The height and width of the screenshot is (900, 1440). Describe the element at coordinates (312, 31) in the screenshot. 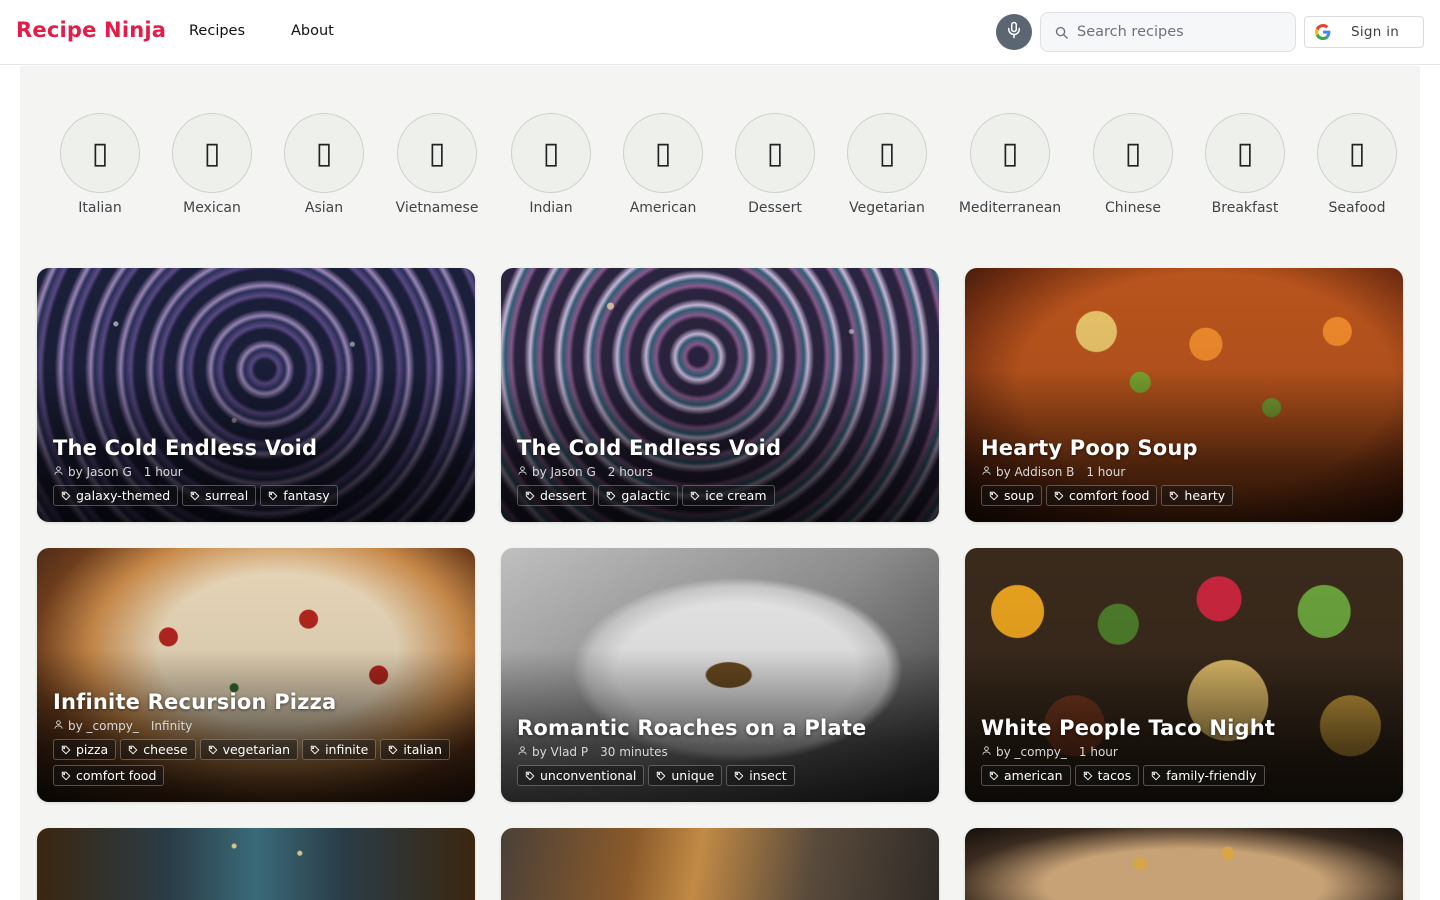

I see `nav-about: About` at that location.